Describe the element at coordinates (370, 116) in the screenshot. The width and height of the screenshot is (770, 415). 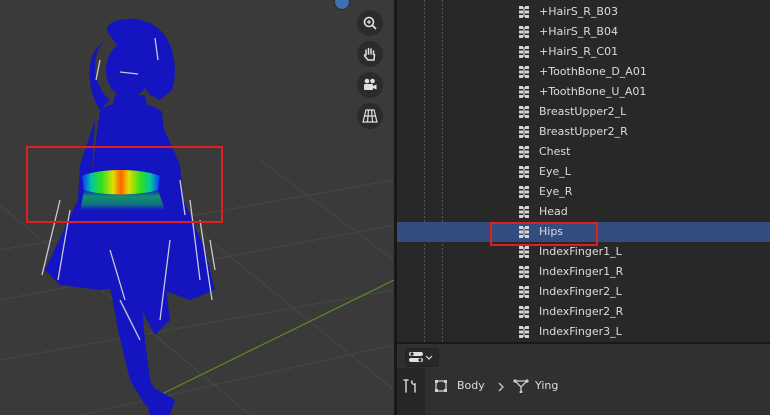
I see `grid-perspective-icon` at that location.